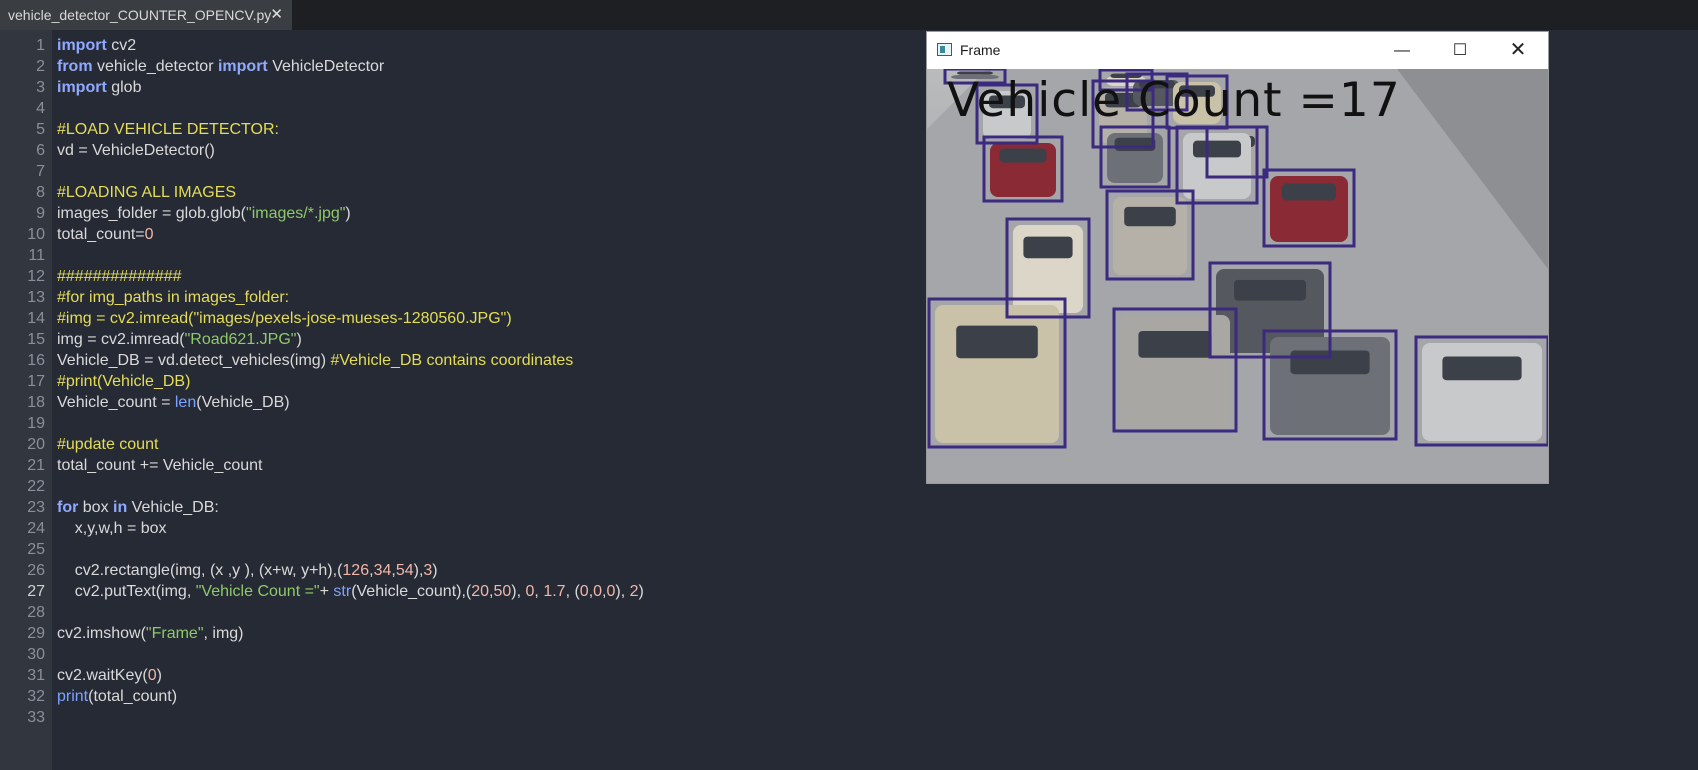 The width and height of the screenshot is (1698, 770). Describe the element at coordinates (36, 339) in the screenshot. I see `line-number: 15` at that location.